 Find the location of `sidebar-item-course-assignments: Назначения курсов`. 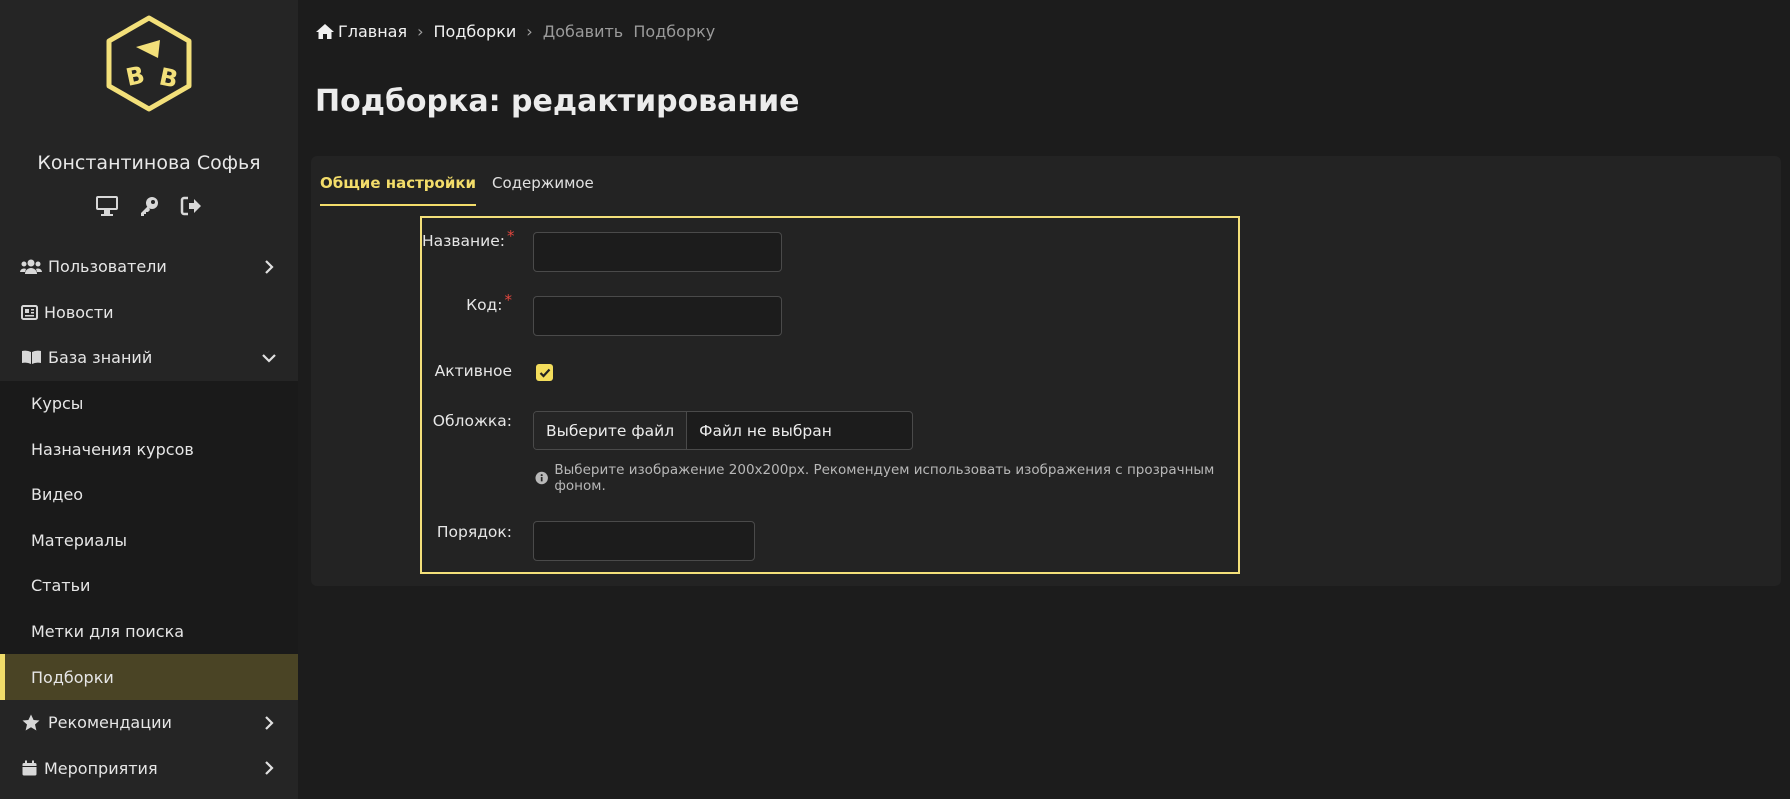

sidebar-item-course-assignments: Назначения курсов is located at coordinates (149, 449).